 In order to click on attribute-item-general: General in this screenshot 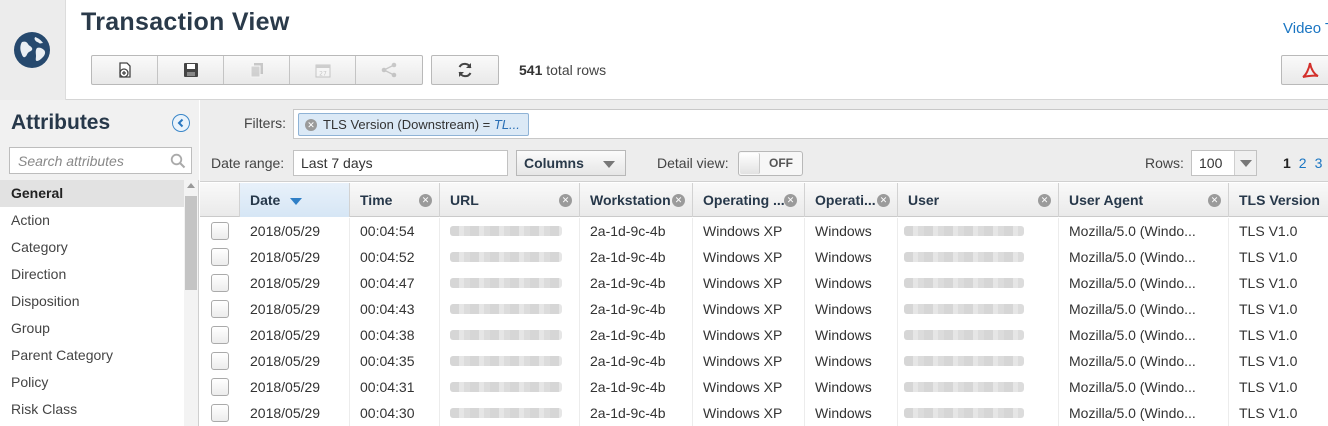, I will do `click(92, 193)`.